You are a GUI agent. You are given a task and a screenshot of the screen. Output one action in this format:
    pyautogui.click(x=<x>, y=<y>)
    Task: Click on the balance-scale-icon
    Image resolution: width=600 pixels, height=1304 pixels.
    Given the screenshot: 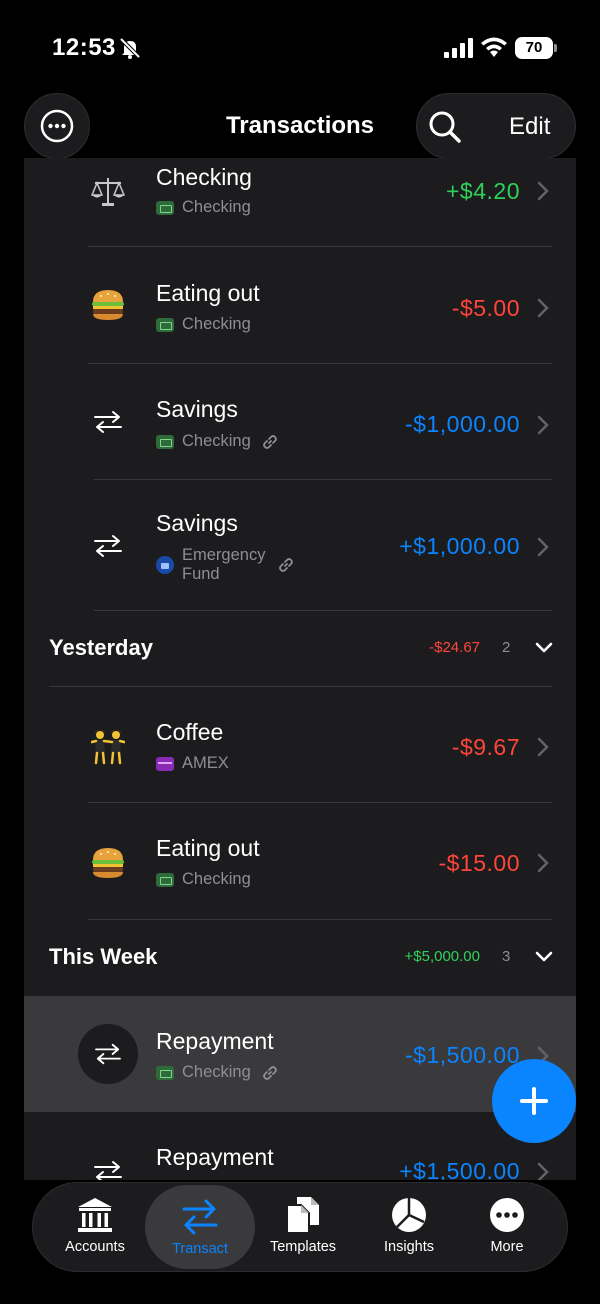 What is the action you would take?
    pyautogui.click(x=108, y=192)
    